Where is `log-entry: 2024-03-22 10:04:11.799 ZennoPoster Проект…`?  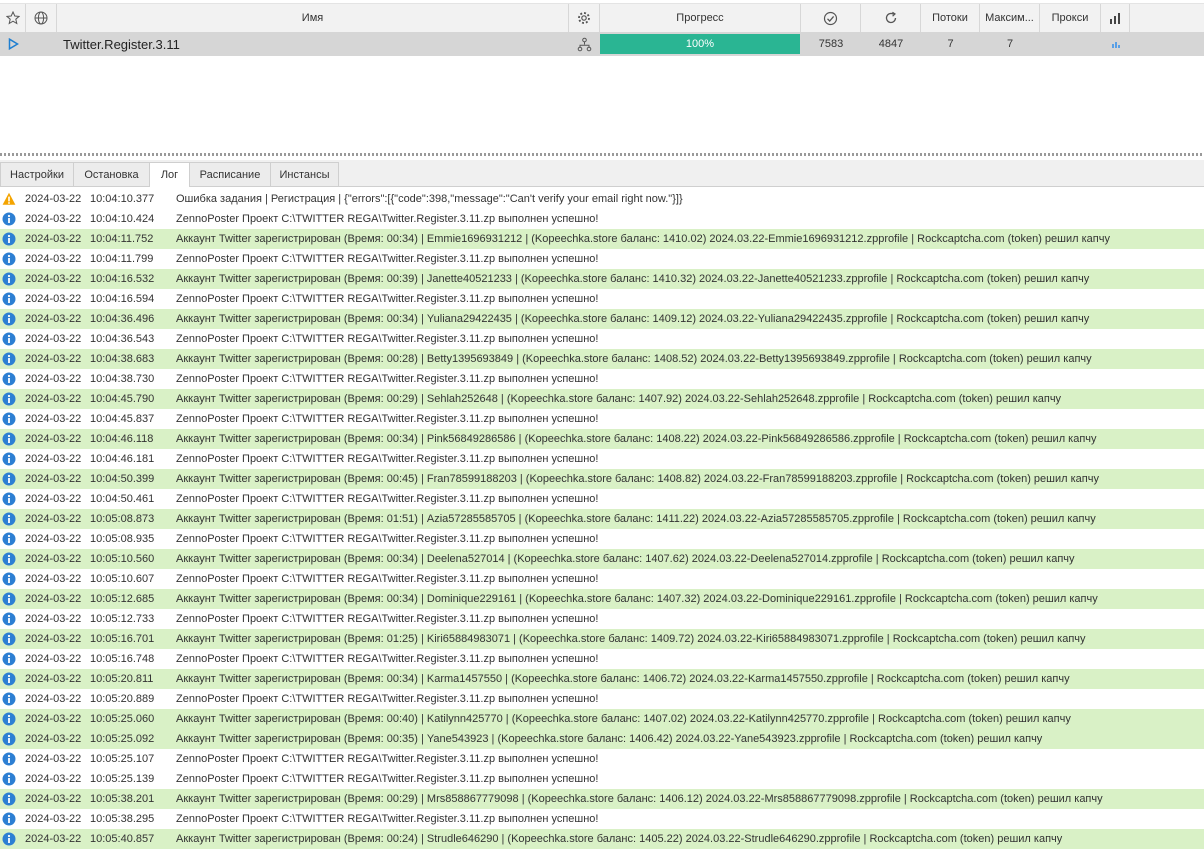
log-entry: 2024-03-22 10:04:11.799 ZennoPoster Проект… is located at coordinates (602, 259).